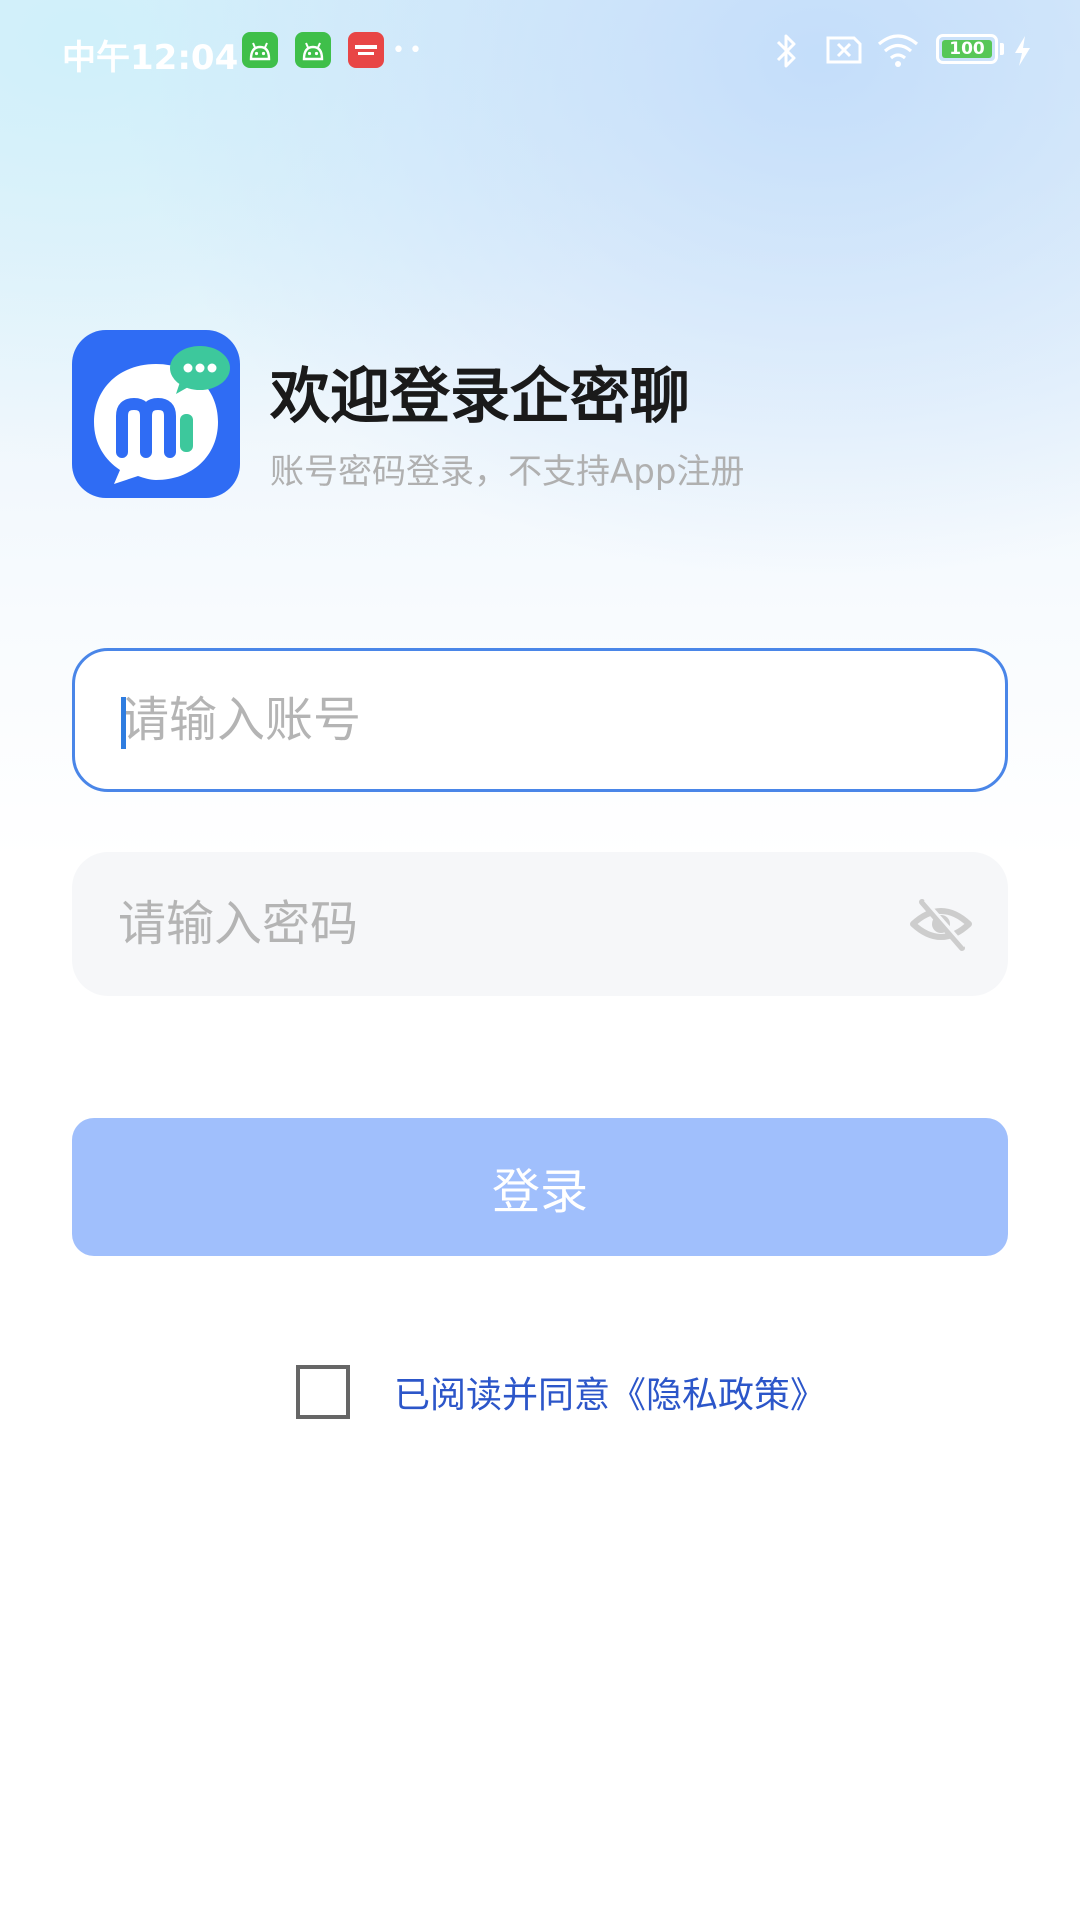 The image size is (1080, 1920). Describe the element at coordinates (540, 52) in the screenshot. I see `status-bar: 中午12:04 •• 100` at that location.